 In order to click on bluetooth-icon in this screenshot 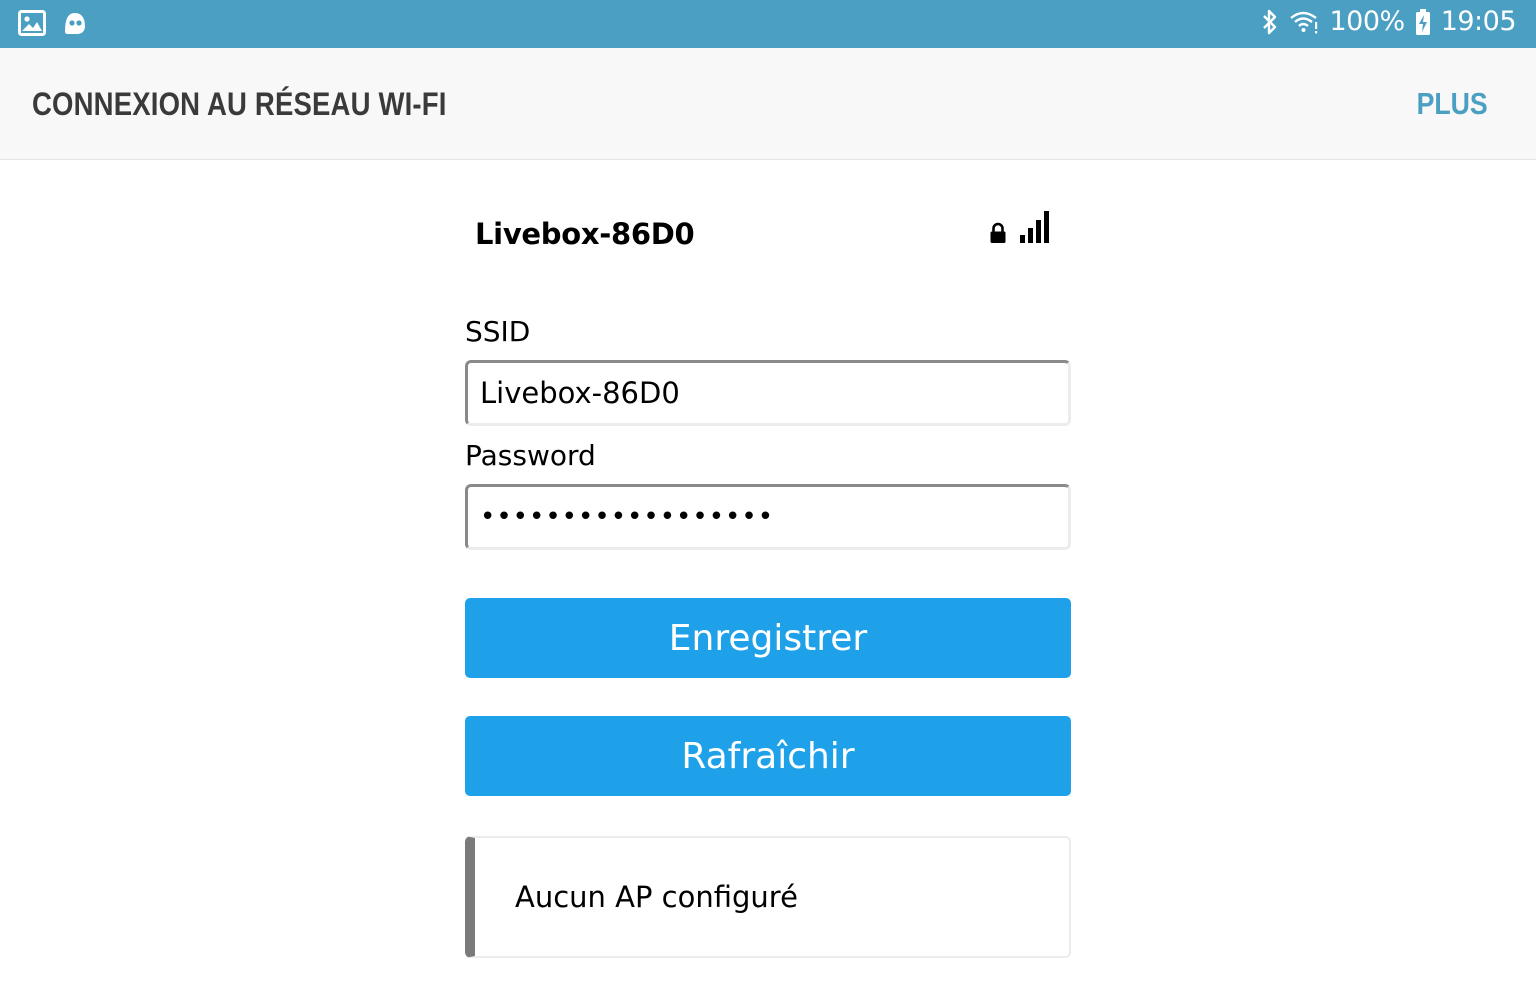, I will do `click(1270, 22)`.